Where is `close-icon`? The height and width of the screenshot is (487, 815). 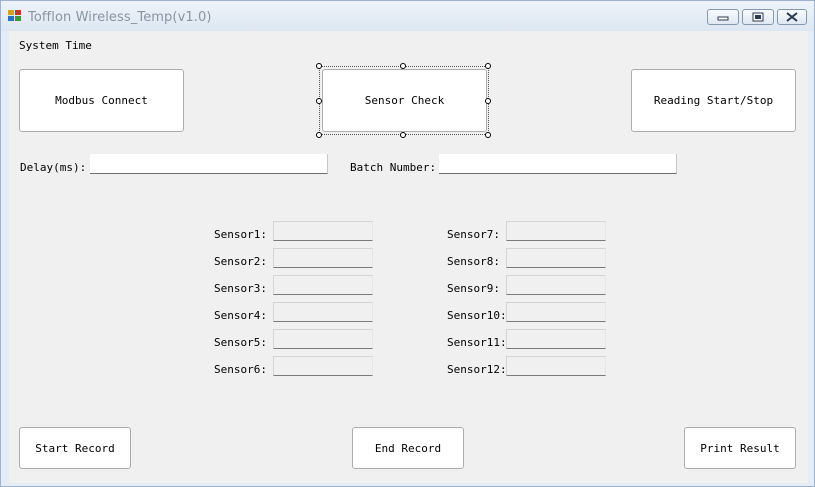
close-icon is located at coordinates (792, 17).